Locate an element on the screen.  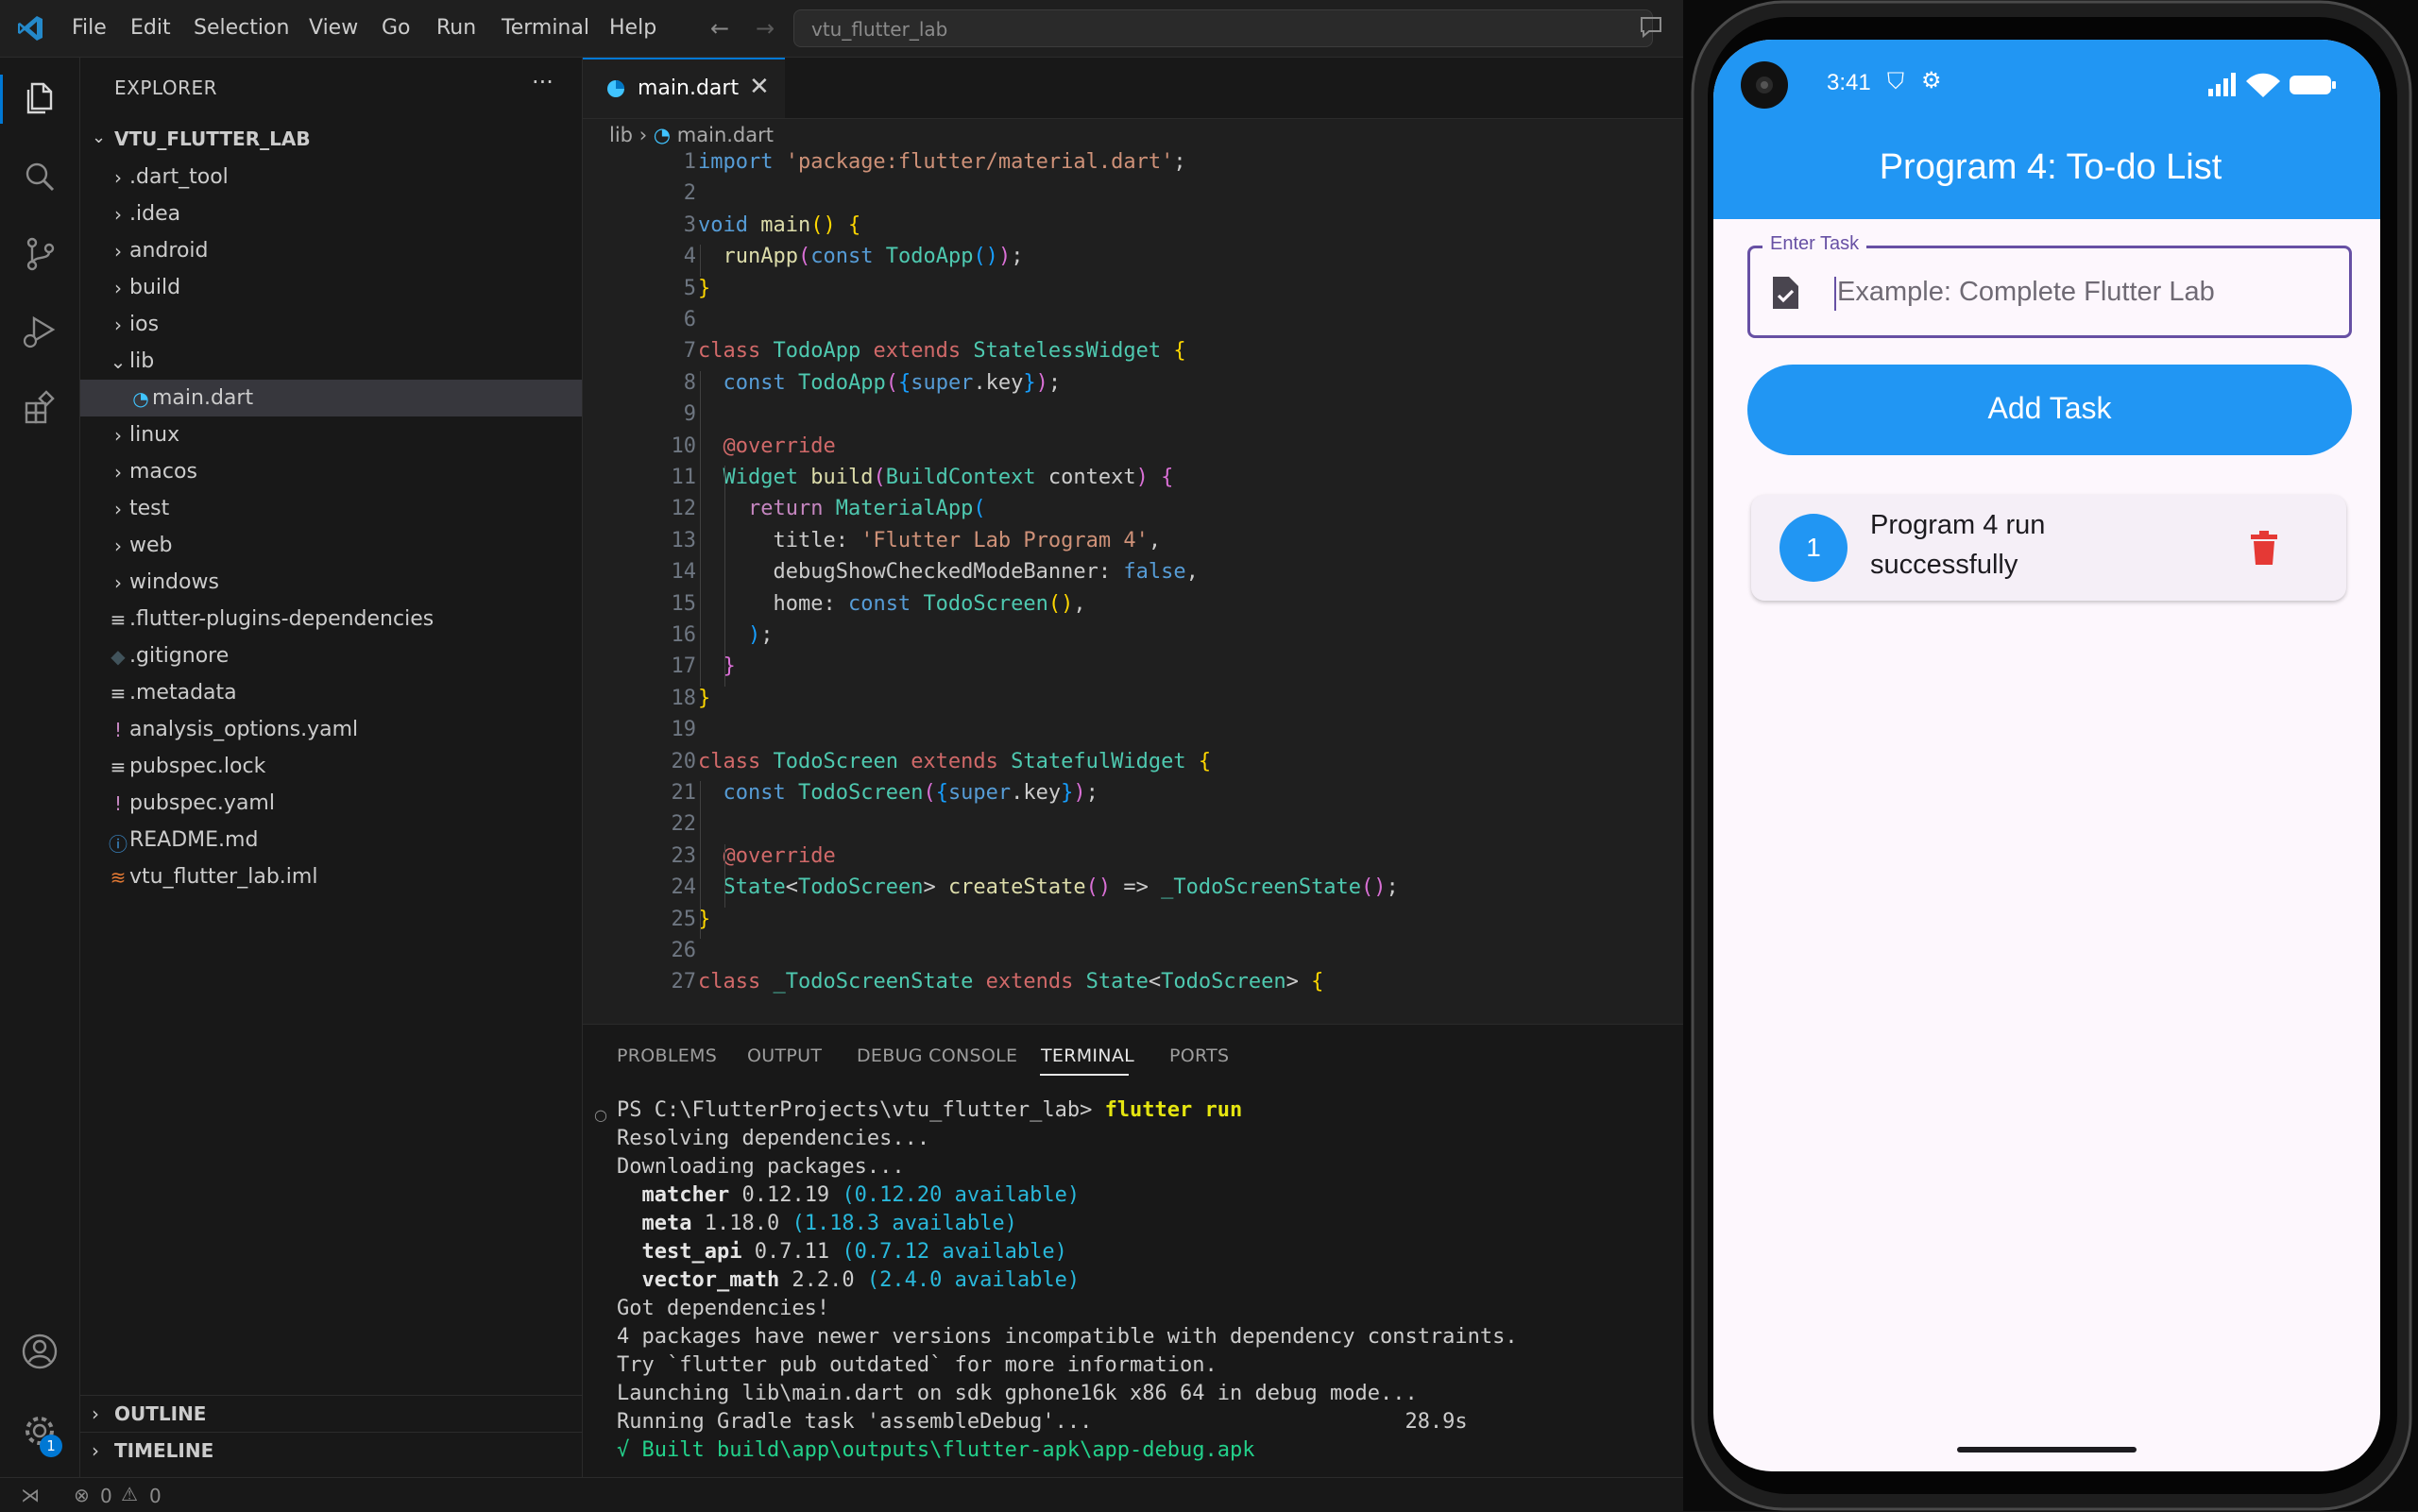
tree-item-pubspec-lock: ≡ pubspec.lock is located at coordinates (331, 766).